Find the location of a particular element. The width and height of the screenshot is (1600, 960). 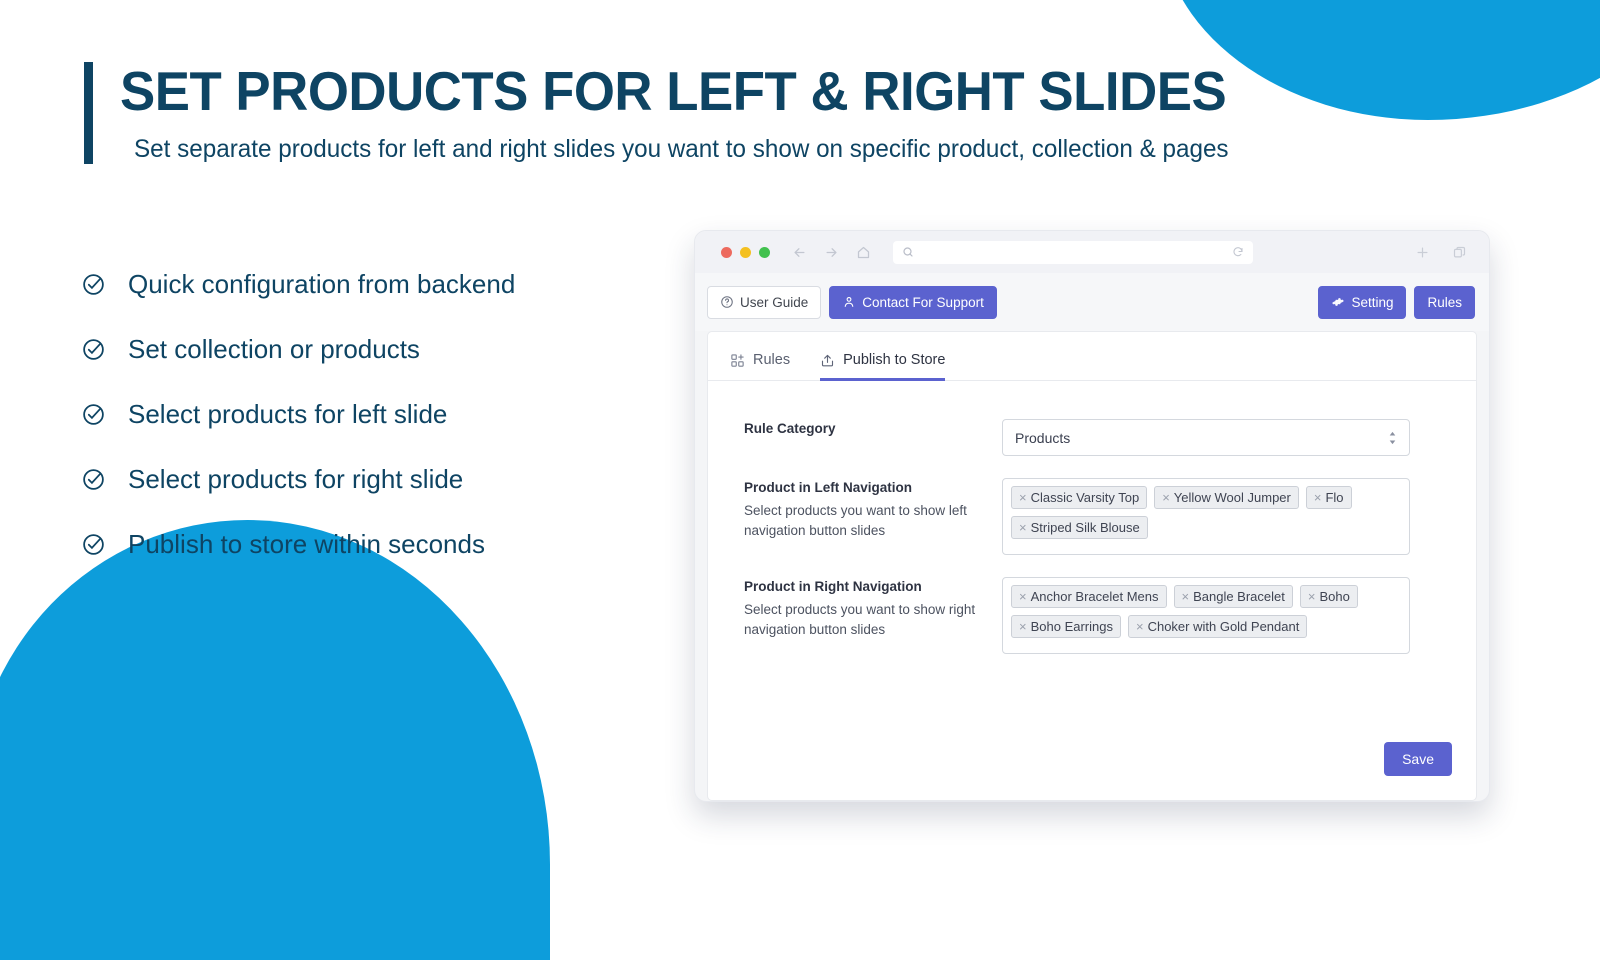

contact-support-label: Contact For Support is located at coordinates (923, 302).